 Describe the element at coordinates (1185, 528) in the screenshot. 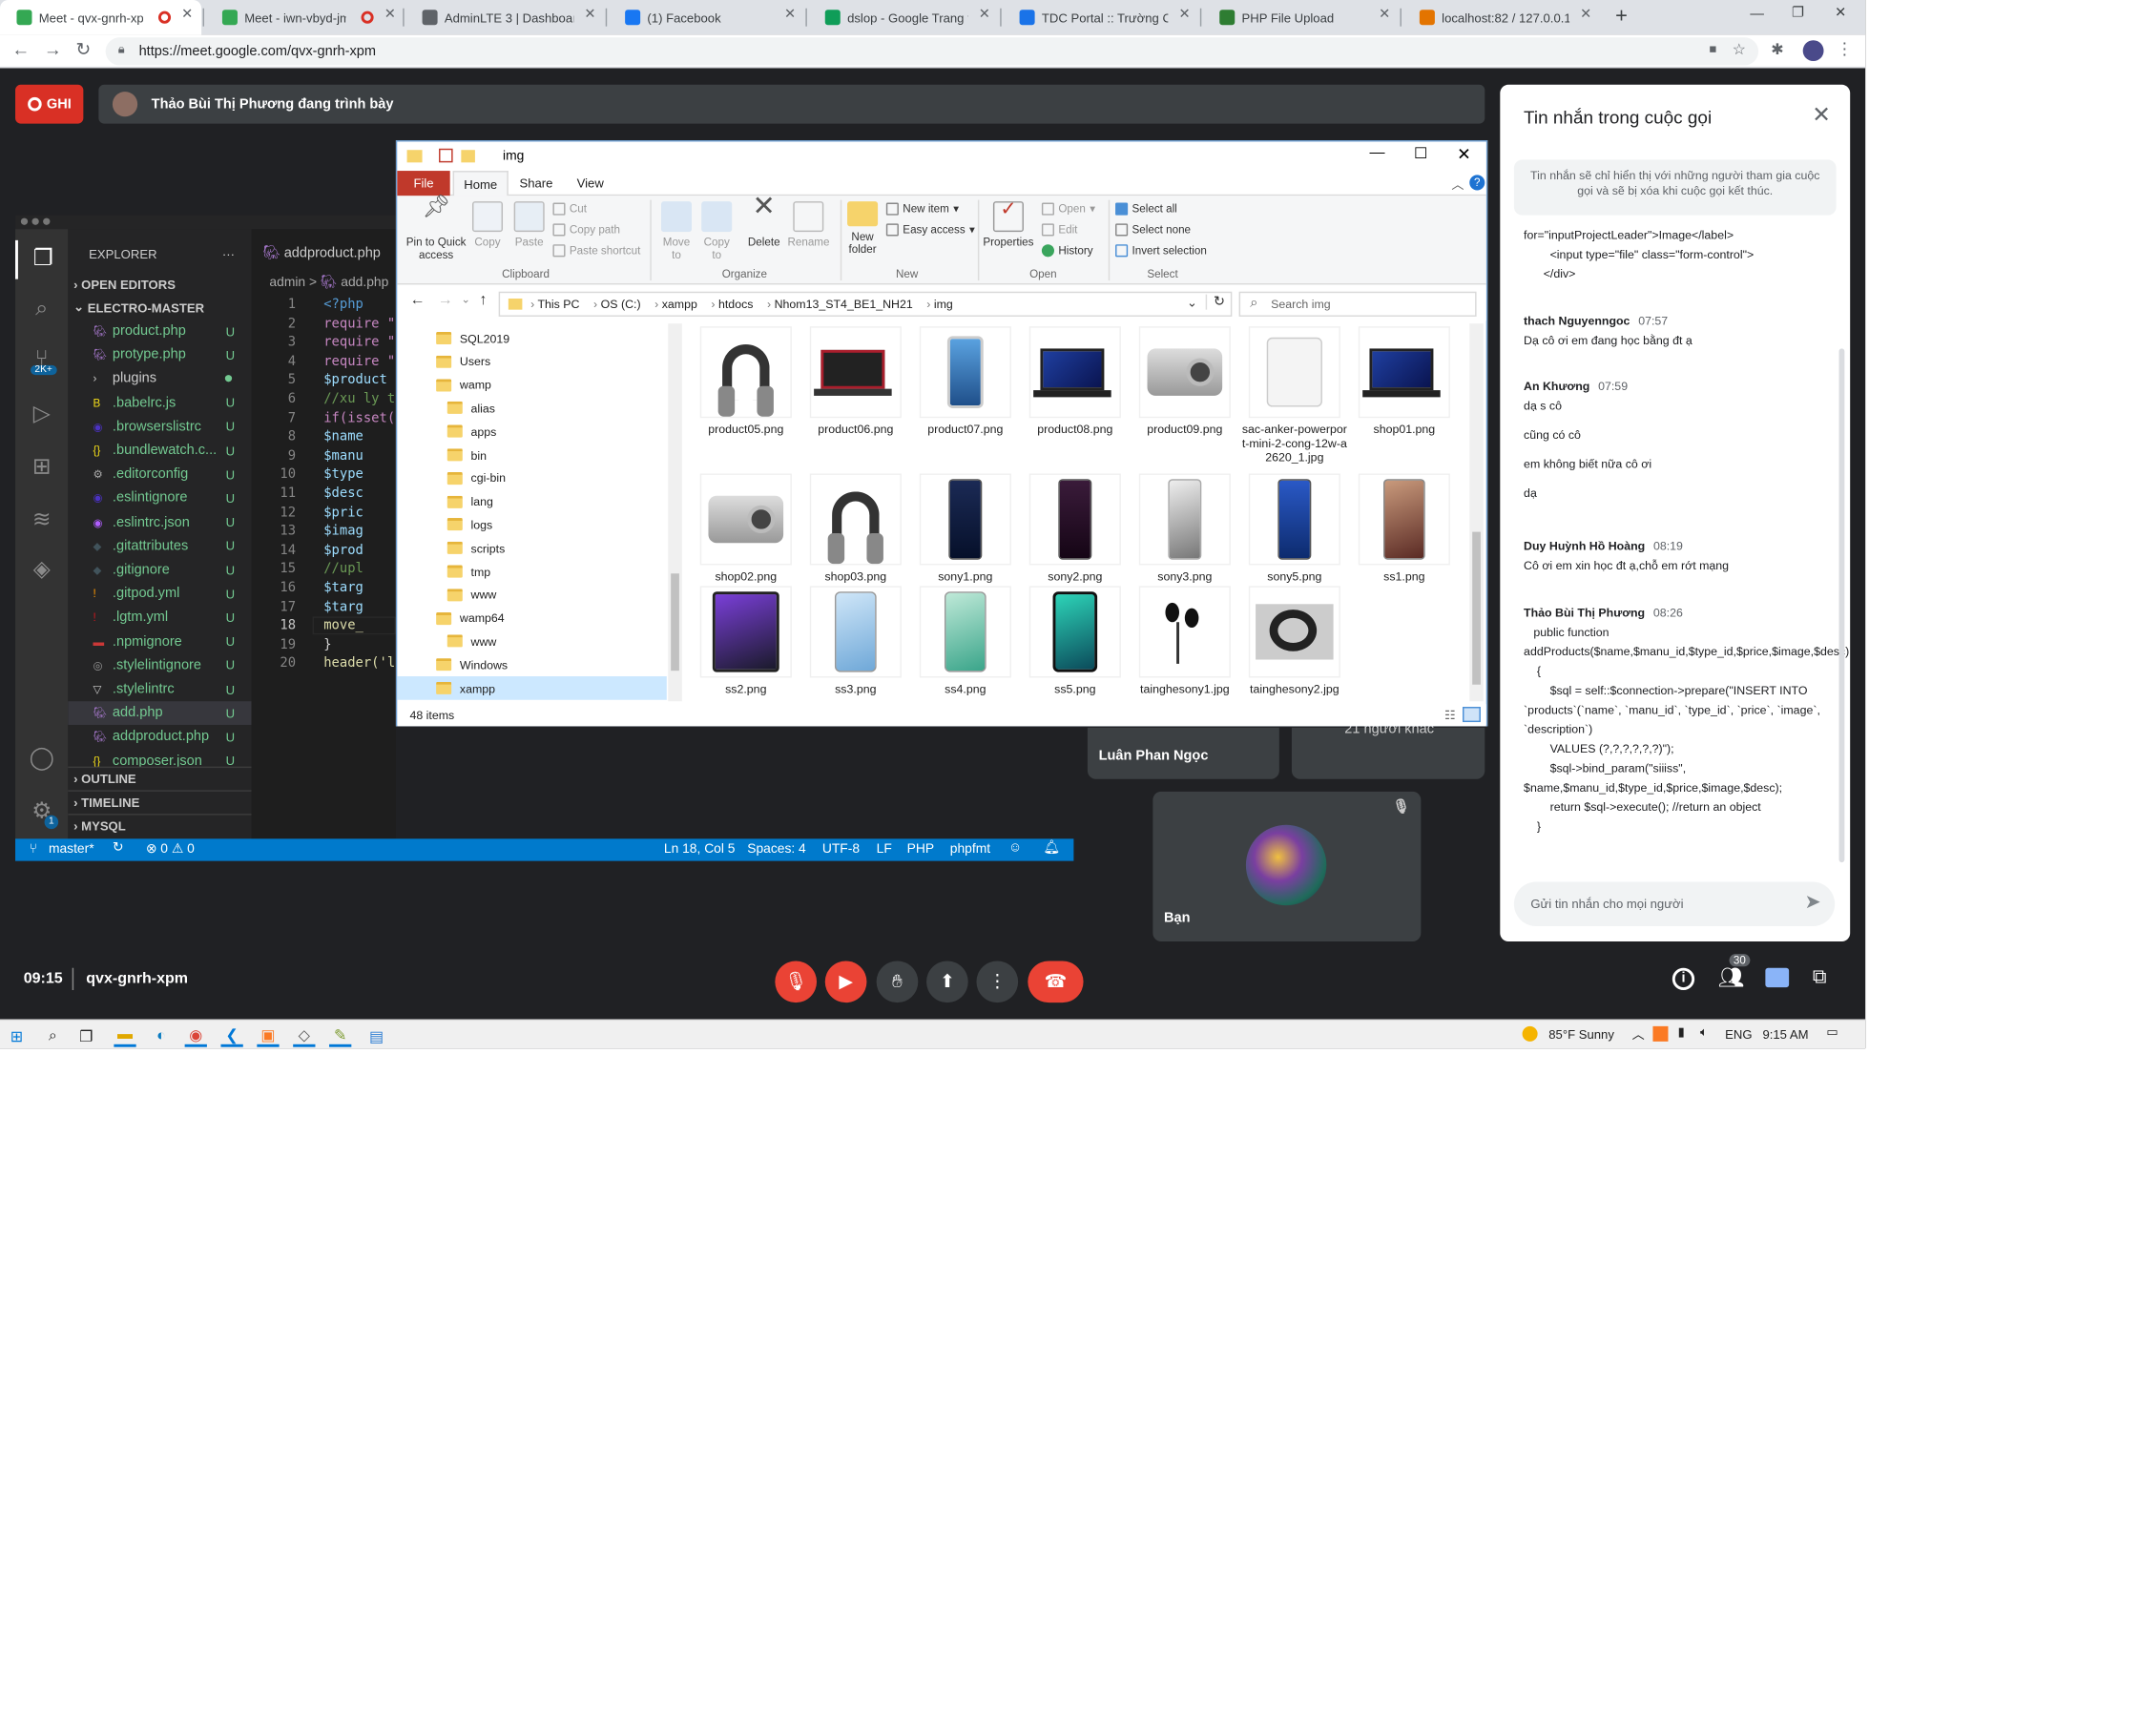

I see `file-item: sony3.png` at that location.